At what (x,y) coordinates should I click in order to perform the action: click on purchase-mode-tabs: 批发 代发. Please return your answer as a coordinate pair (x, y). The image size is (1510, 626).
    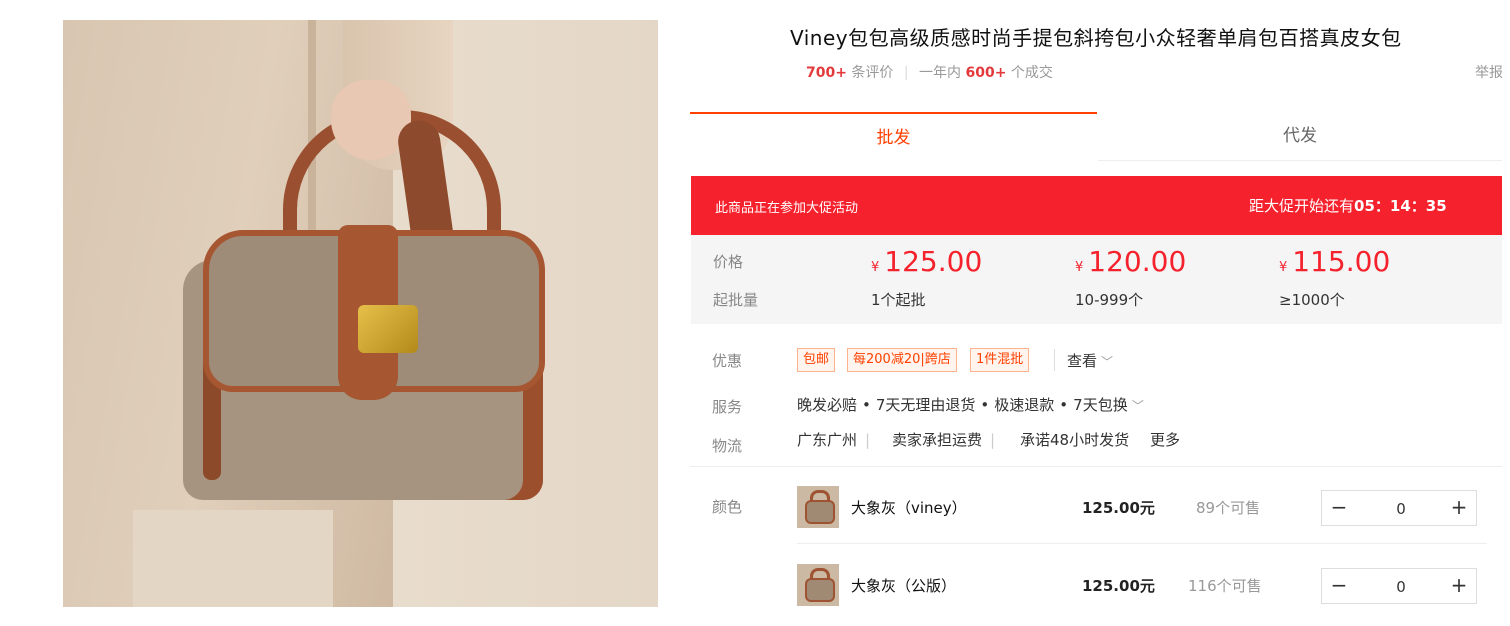
    Looking at the image, I should click on (1096, 136).